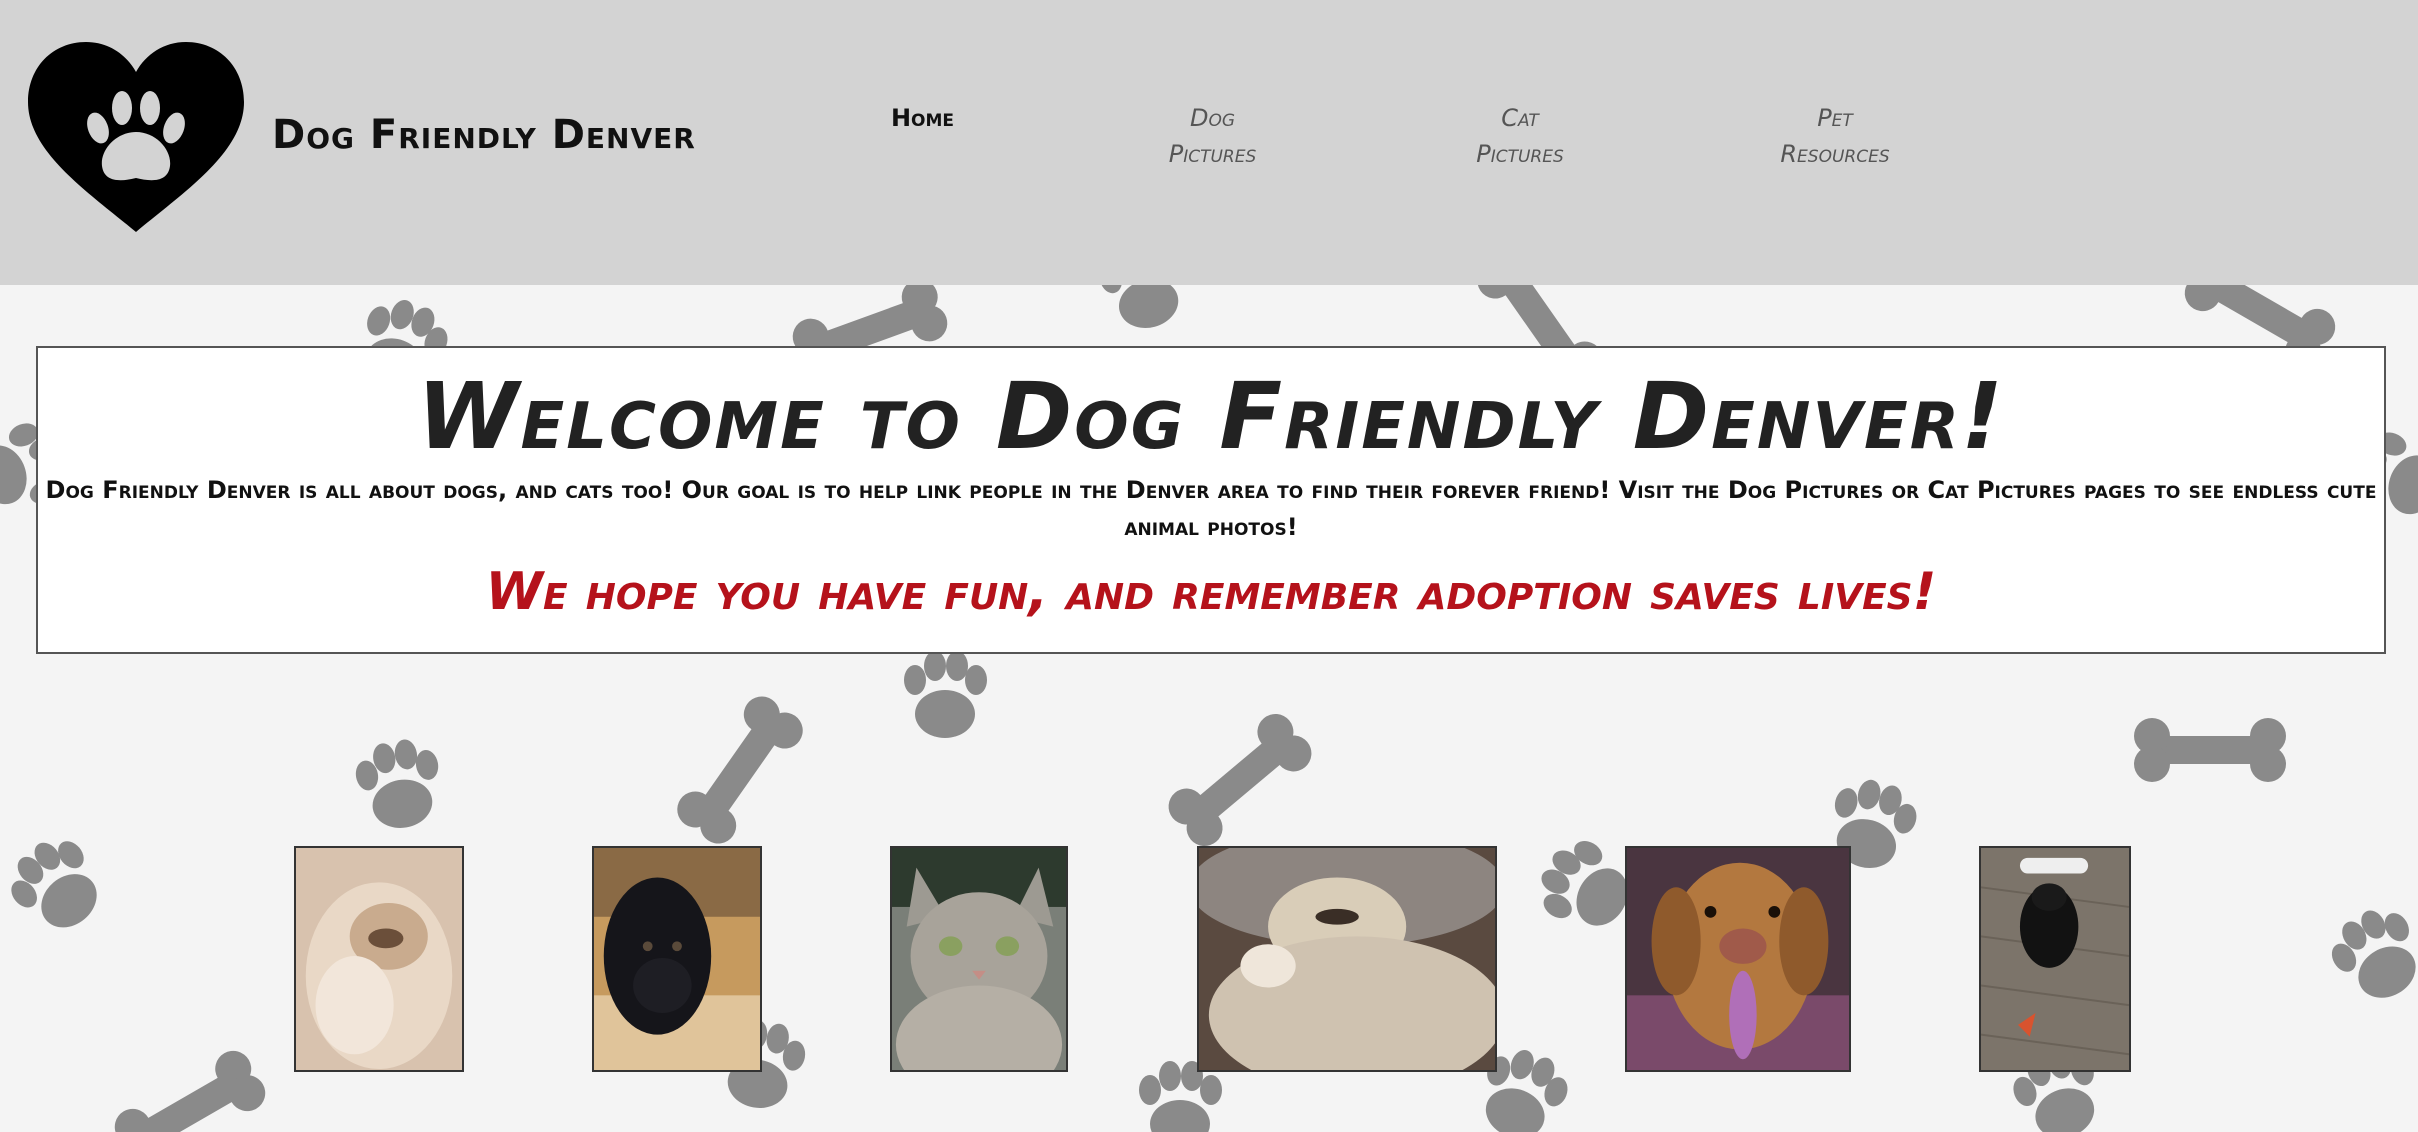 The image size is (2418, 1132). What do you see at coordinates (1212, 154) in the screenshot?
I see `nav-dog-pictures-line2: Pictures` at bounding box center [1212, 154].